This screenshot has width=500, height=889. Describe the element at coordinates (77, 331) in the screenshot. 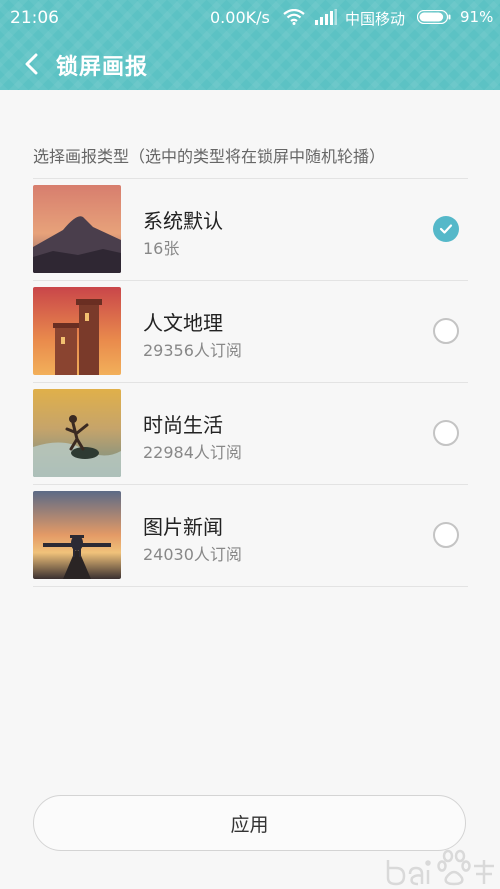

I see `castle-tower-icon` at that location.